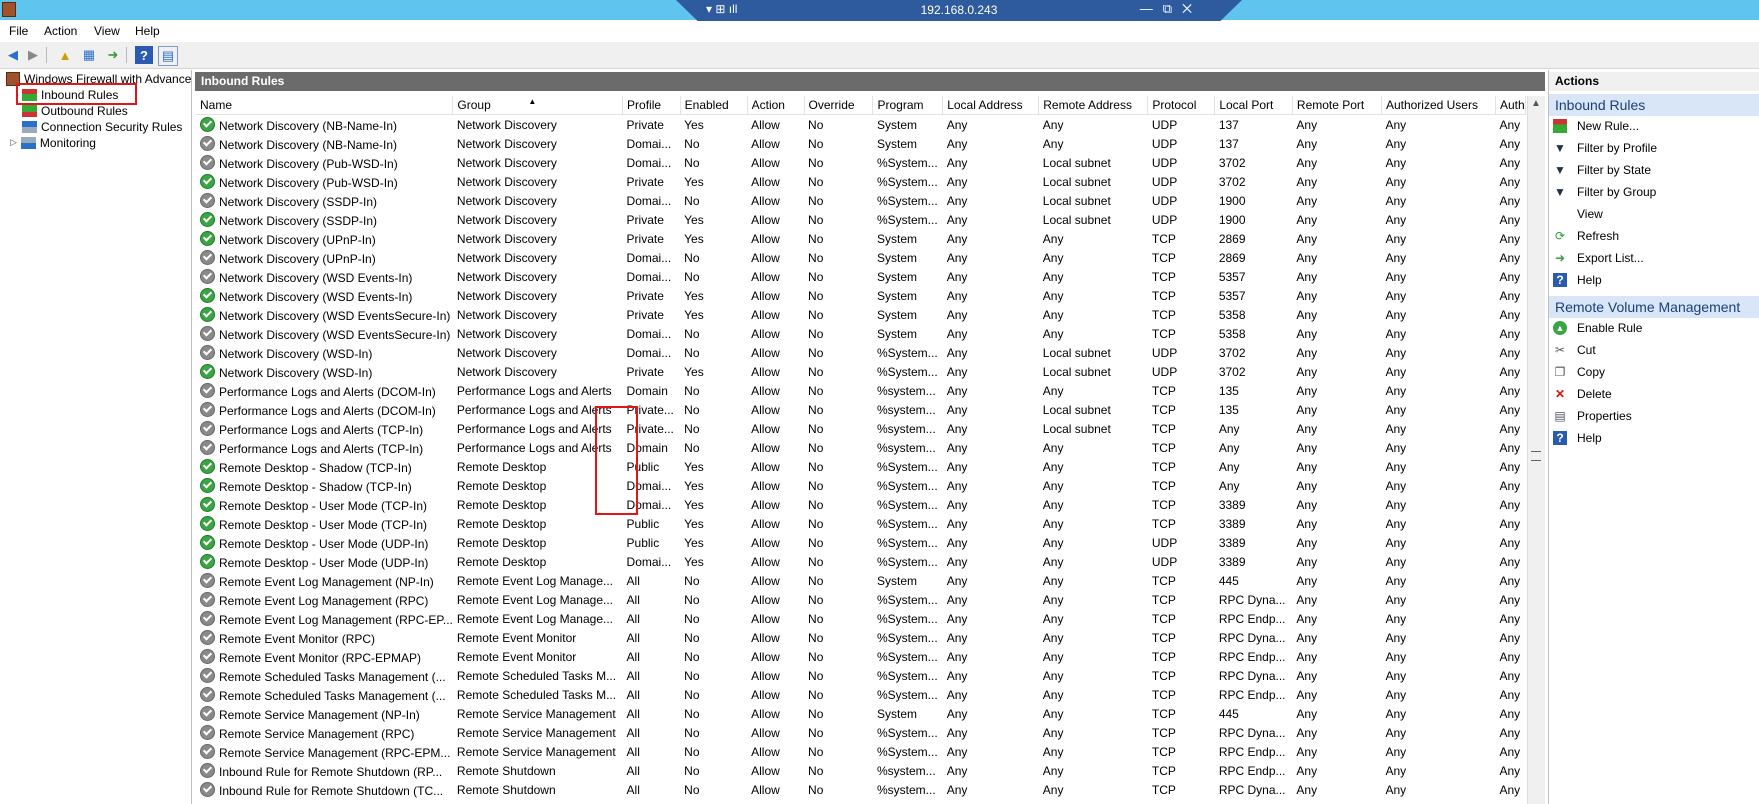  What do you see at coordinates (33, 55) in the screenshot?
I see `forward-icon: ▶` at bounding box center [33, 55].